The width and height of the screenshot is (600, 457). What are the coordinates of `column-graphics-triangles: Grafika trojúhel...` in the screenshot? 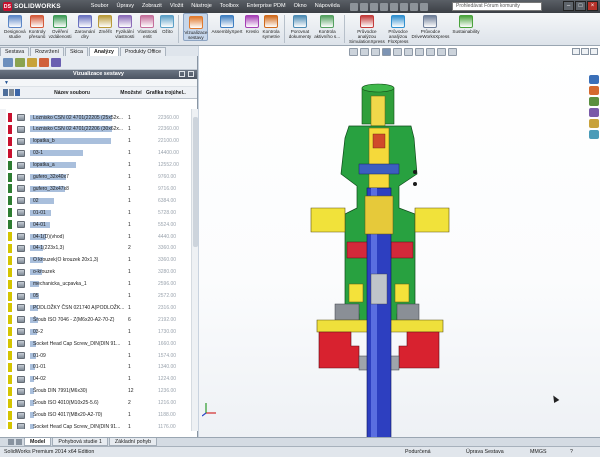 It's located at (166, 93).